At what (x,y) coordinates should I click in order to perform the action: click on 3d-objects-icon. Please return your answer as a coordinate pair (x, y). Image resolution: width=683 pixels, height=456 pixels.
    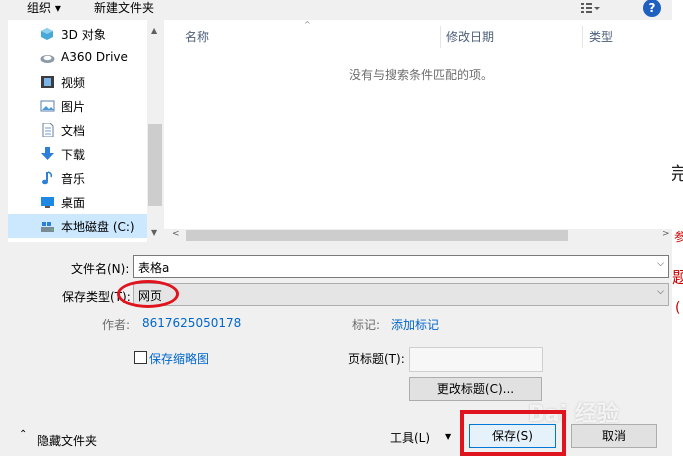
    Looking at the image, I should click on (47, 34).